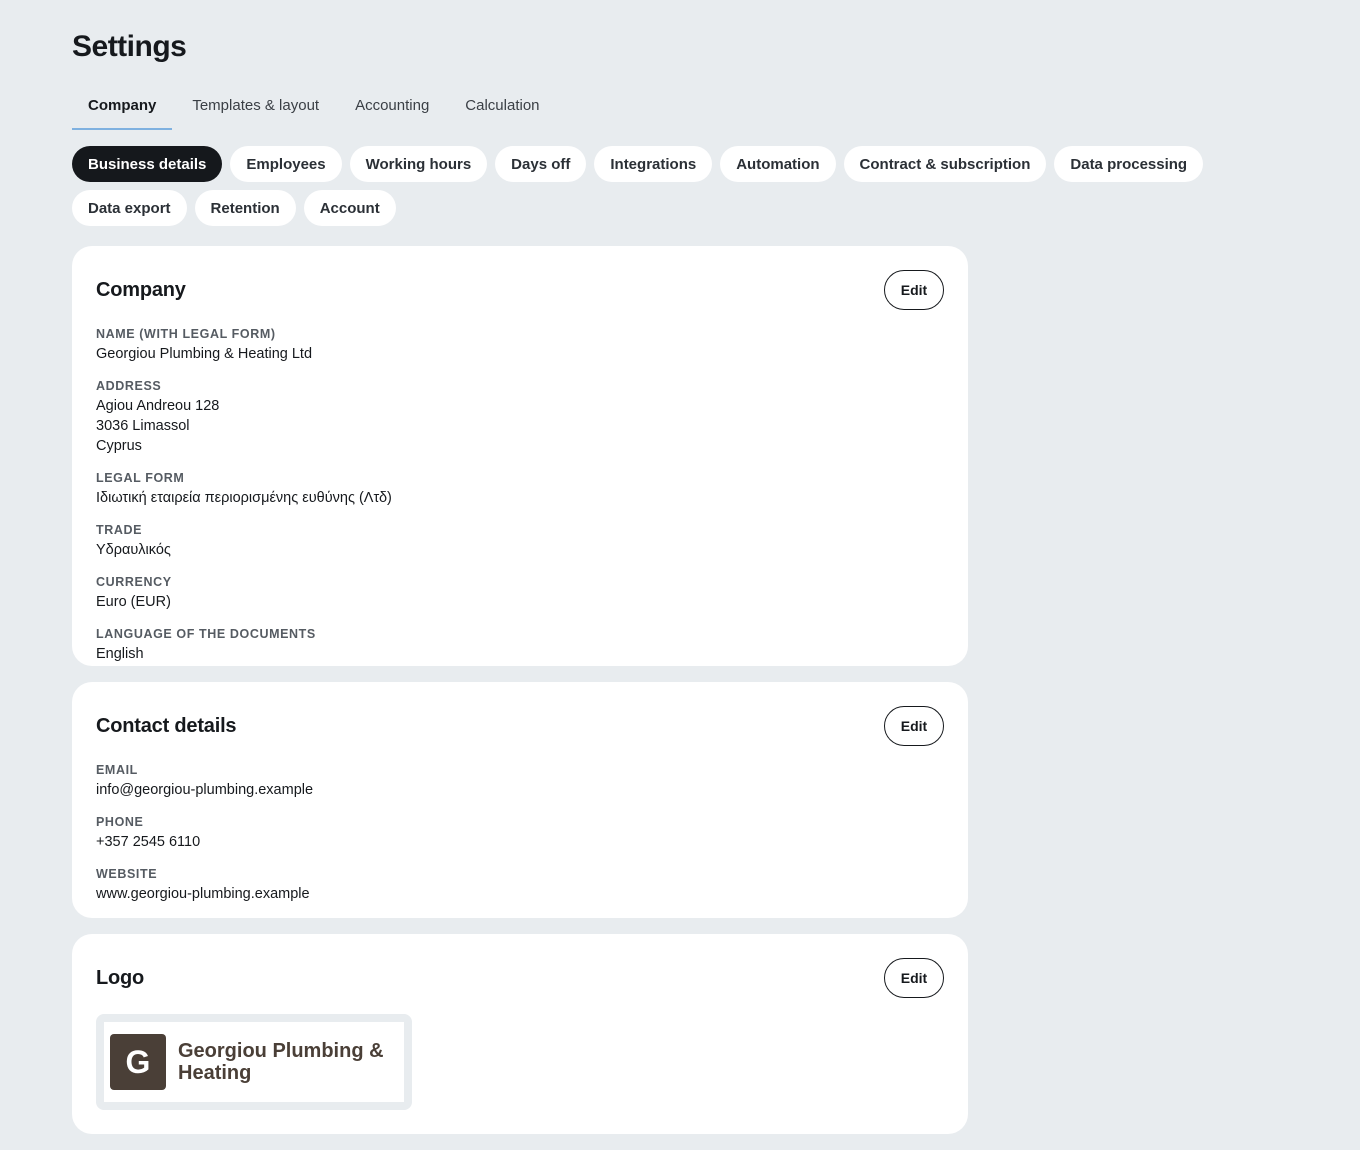 This screenshot has height=1150, width=1360. I want to click on tab-calculation: Calculation, so click(502, 108).